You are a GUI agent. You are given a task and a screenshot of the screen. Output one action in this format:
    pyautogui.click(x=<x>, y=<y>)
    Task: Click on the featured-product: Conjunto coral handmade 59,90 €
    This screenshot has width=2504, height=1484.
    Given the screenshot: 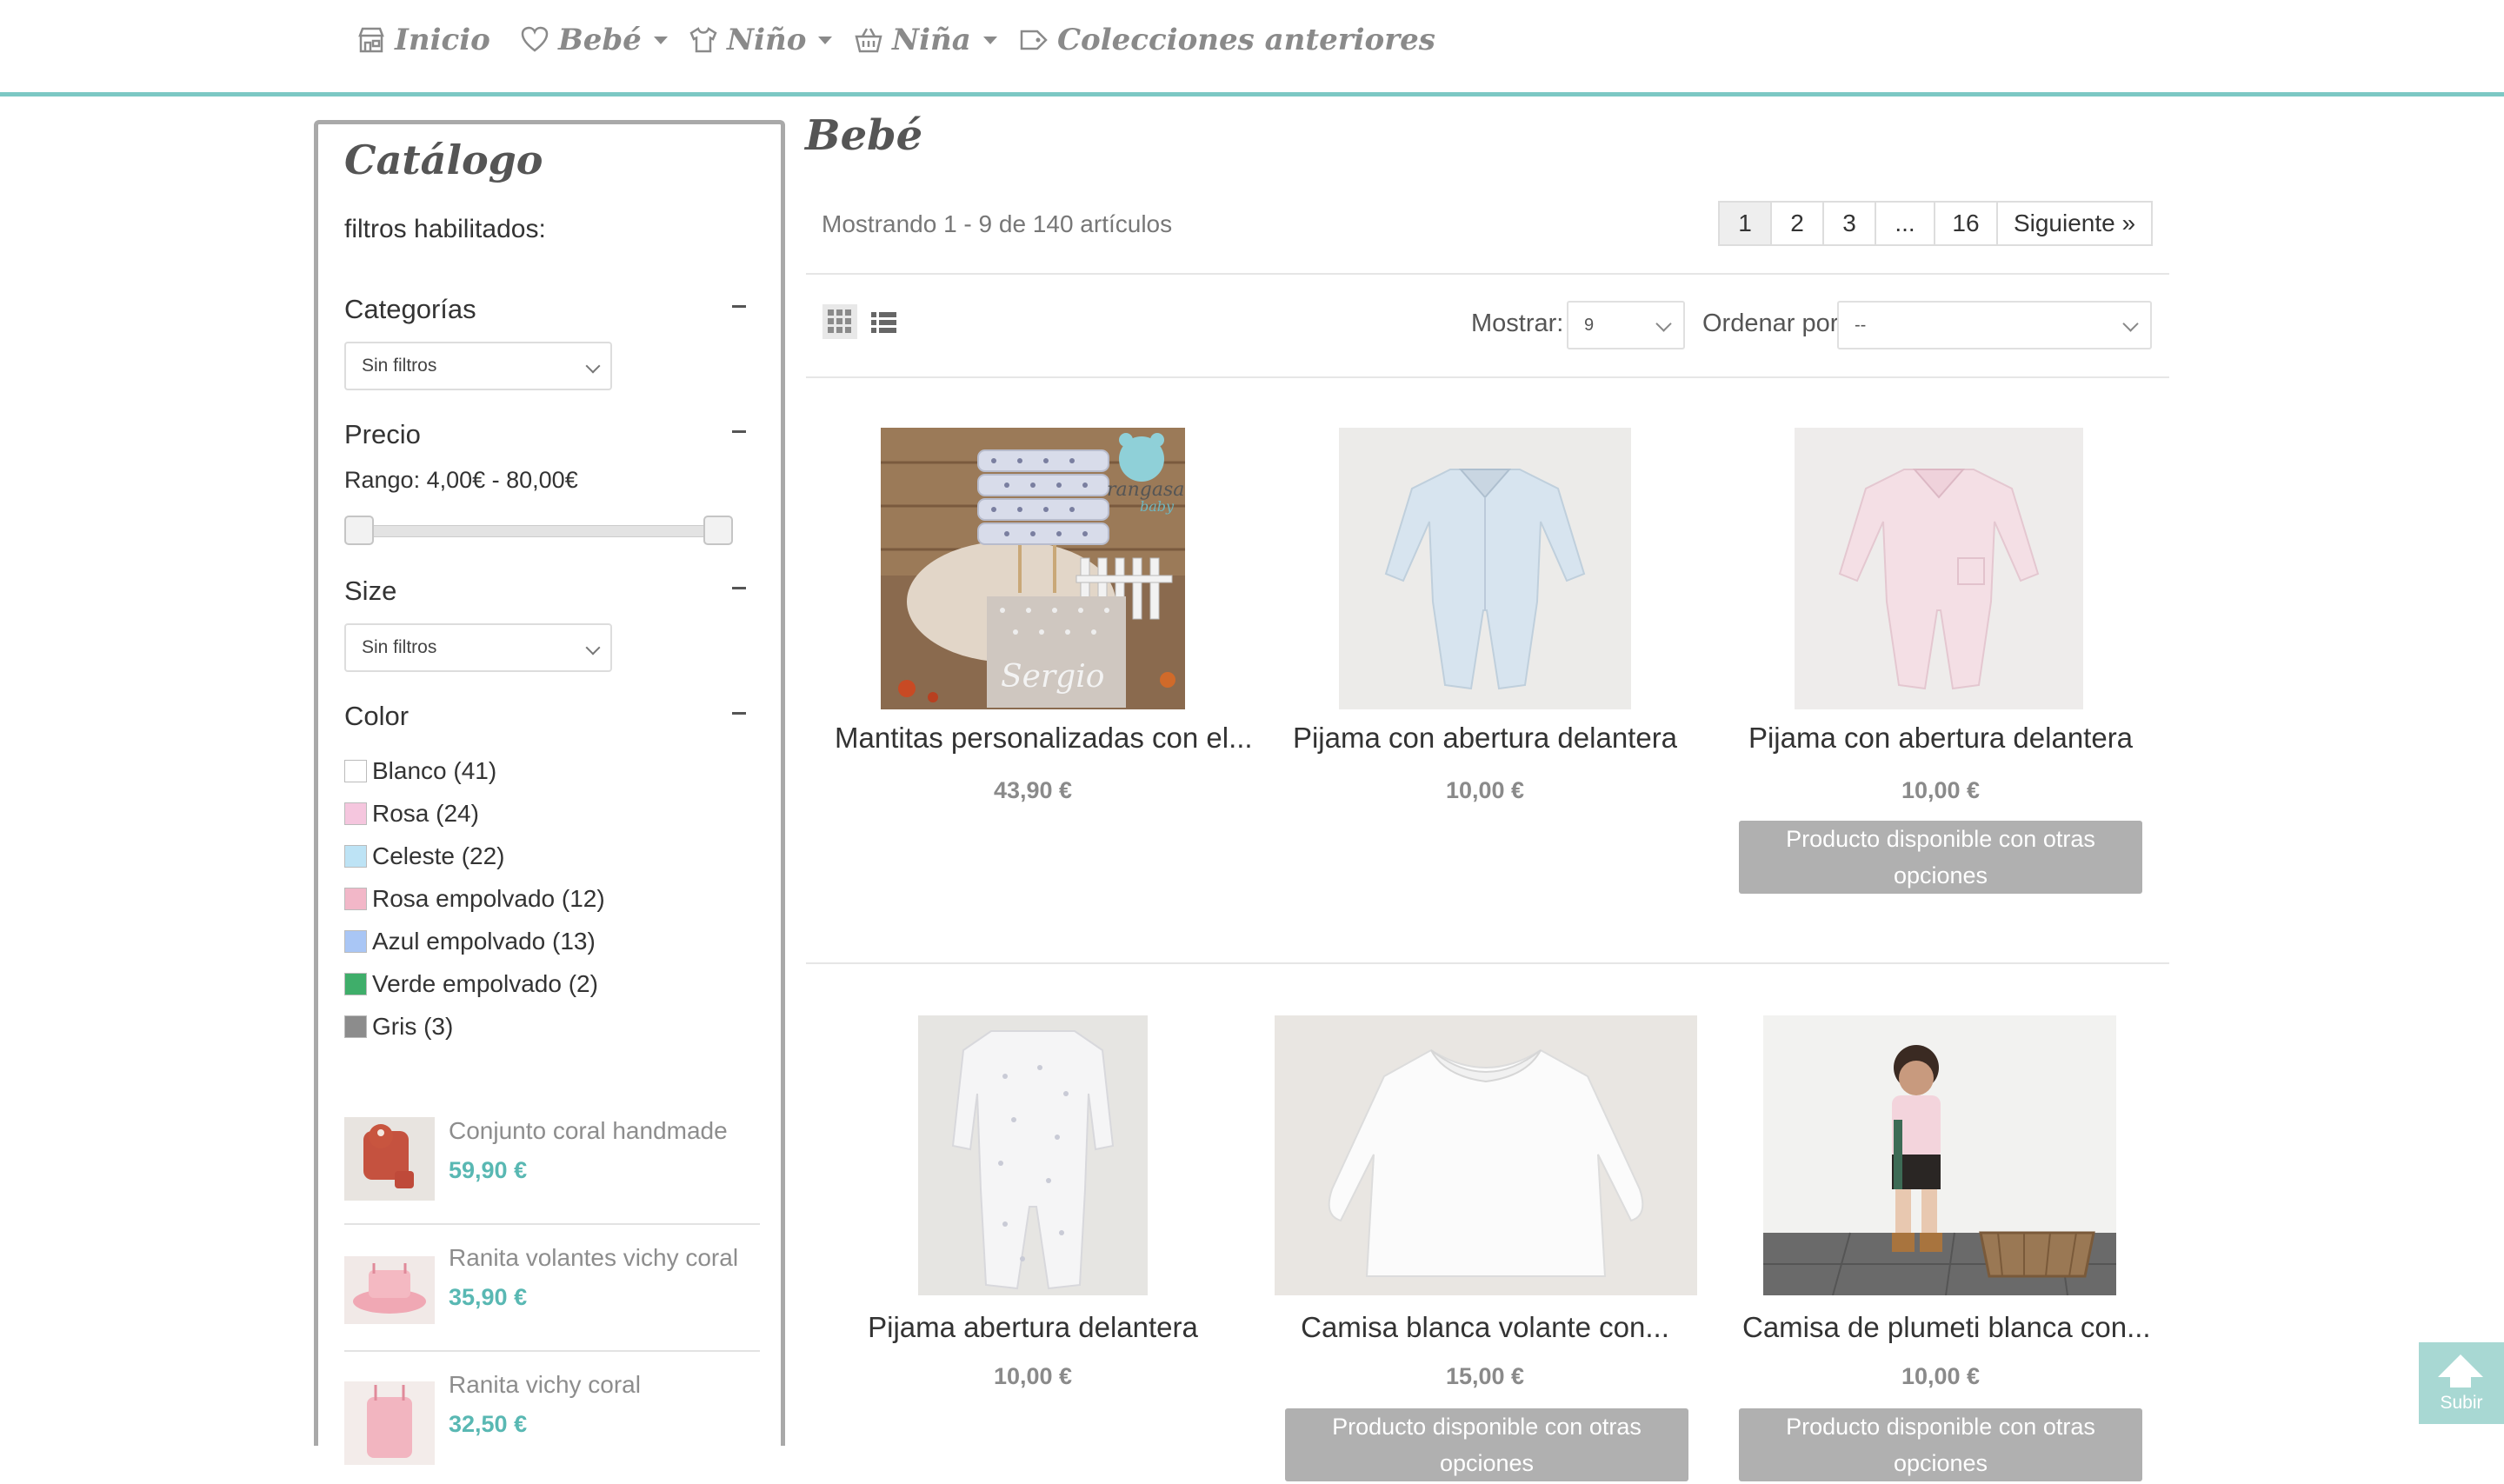 What is the action you would take?
    pyautogui.click(x=552, y=1173)
    